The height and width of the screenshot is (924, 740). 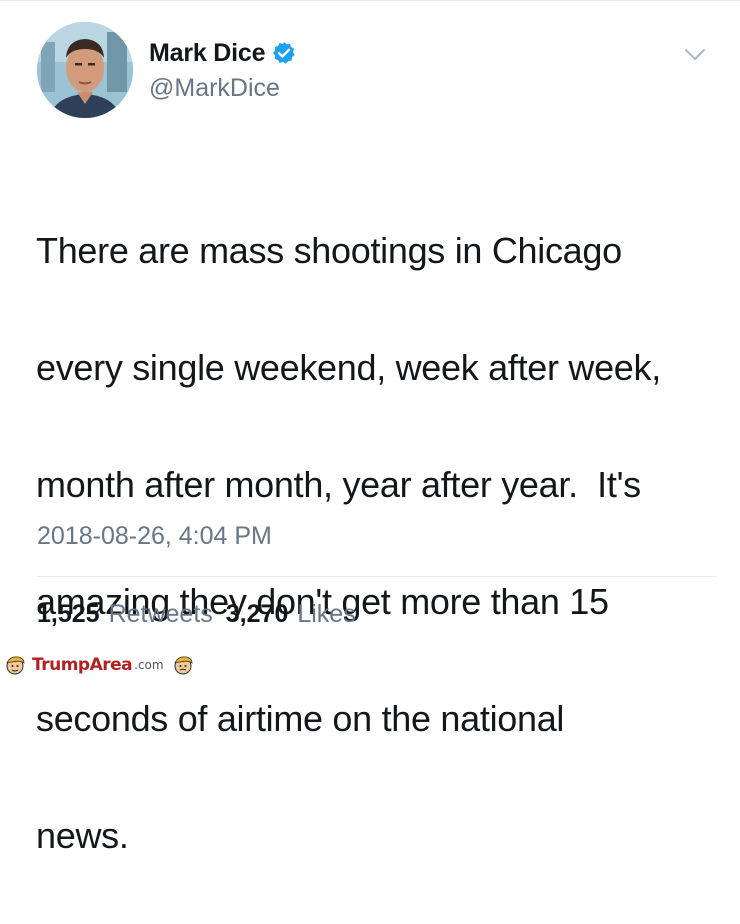 What do you see at coordinates (695, 55) in the screenshot?
I see `chevron-down-icon` at bounding box center [695, 55].